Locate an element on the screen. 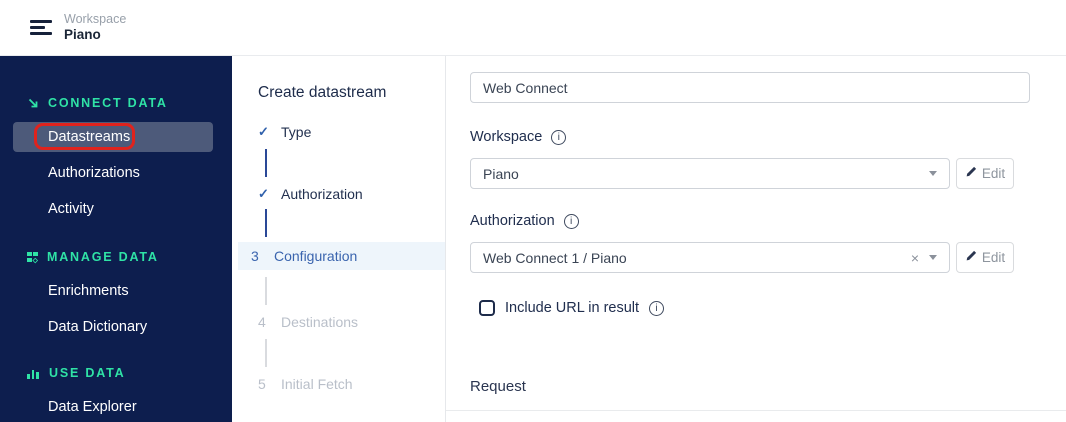  grid-icon is located at coordinates (33, 257).